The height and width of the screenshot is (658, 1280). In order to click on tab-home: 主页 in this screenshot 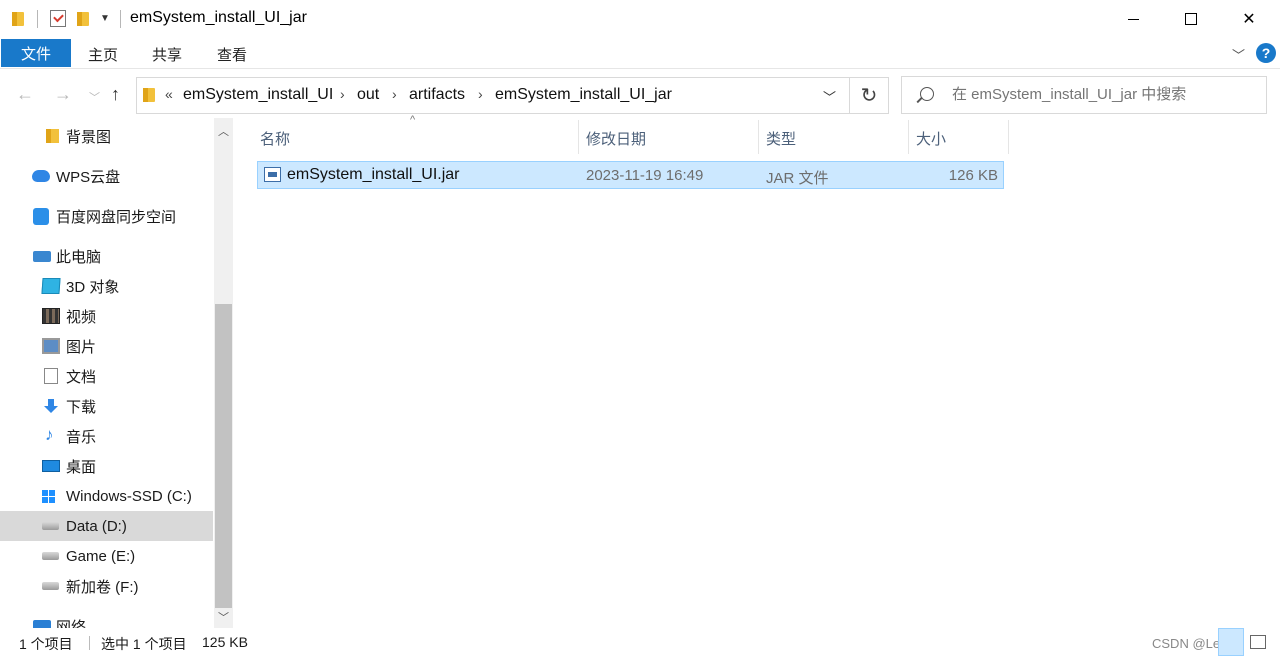, I will do `click(103, 54)`.